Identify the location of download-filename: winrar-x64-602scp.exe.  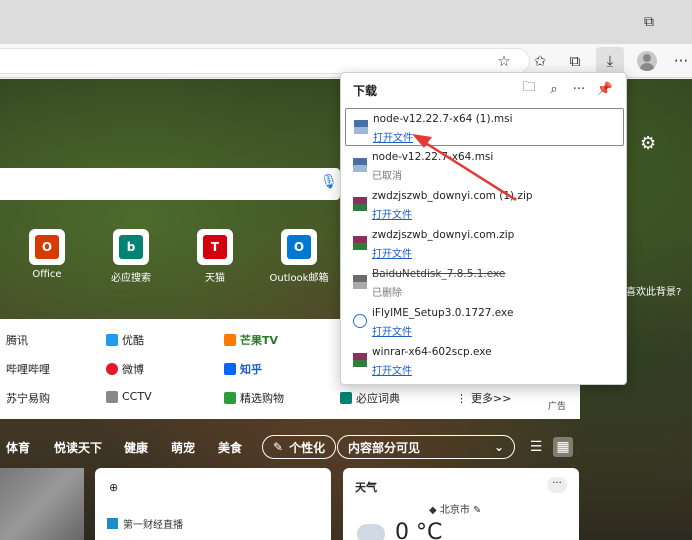
(432, 352).